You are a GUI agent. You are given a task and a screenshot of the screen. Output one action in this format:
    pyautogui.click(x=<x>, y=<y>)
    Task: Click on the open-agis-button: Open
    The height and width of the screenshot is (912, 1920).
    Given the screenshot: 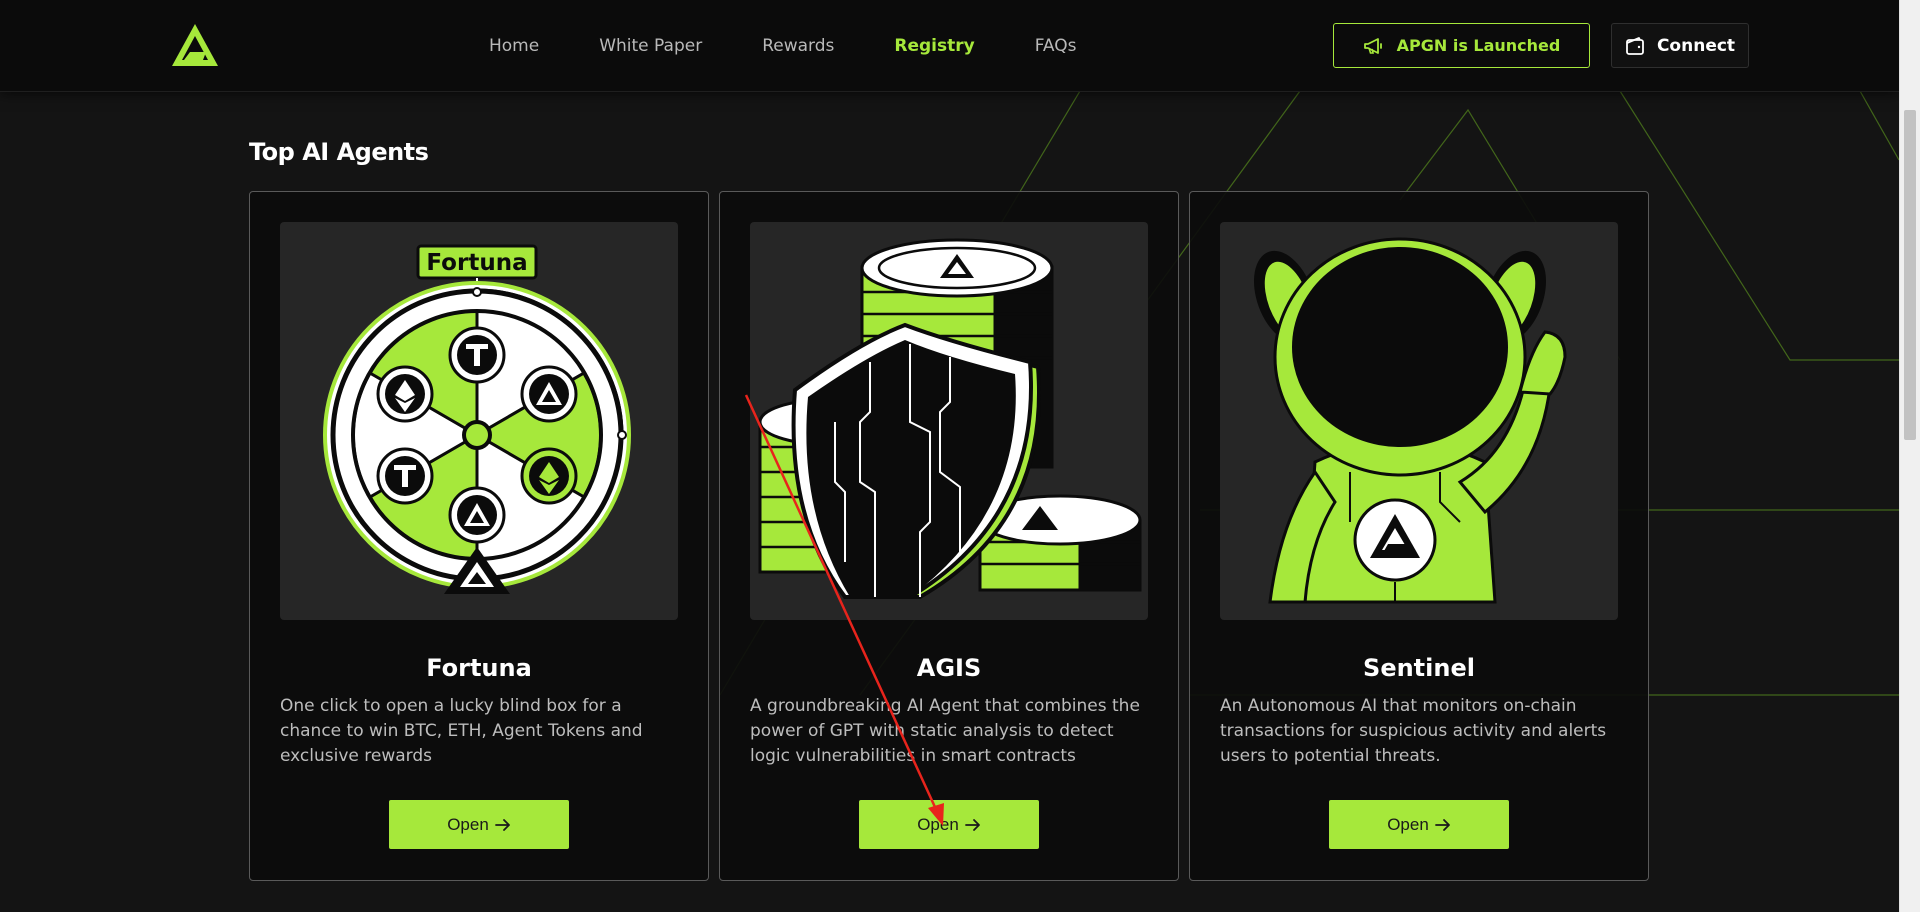 What is the action you would take?
    pyautogui.click(x=949, y=824)
    